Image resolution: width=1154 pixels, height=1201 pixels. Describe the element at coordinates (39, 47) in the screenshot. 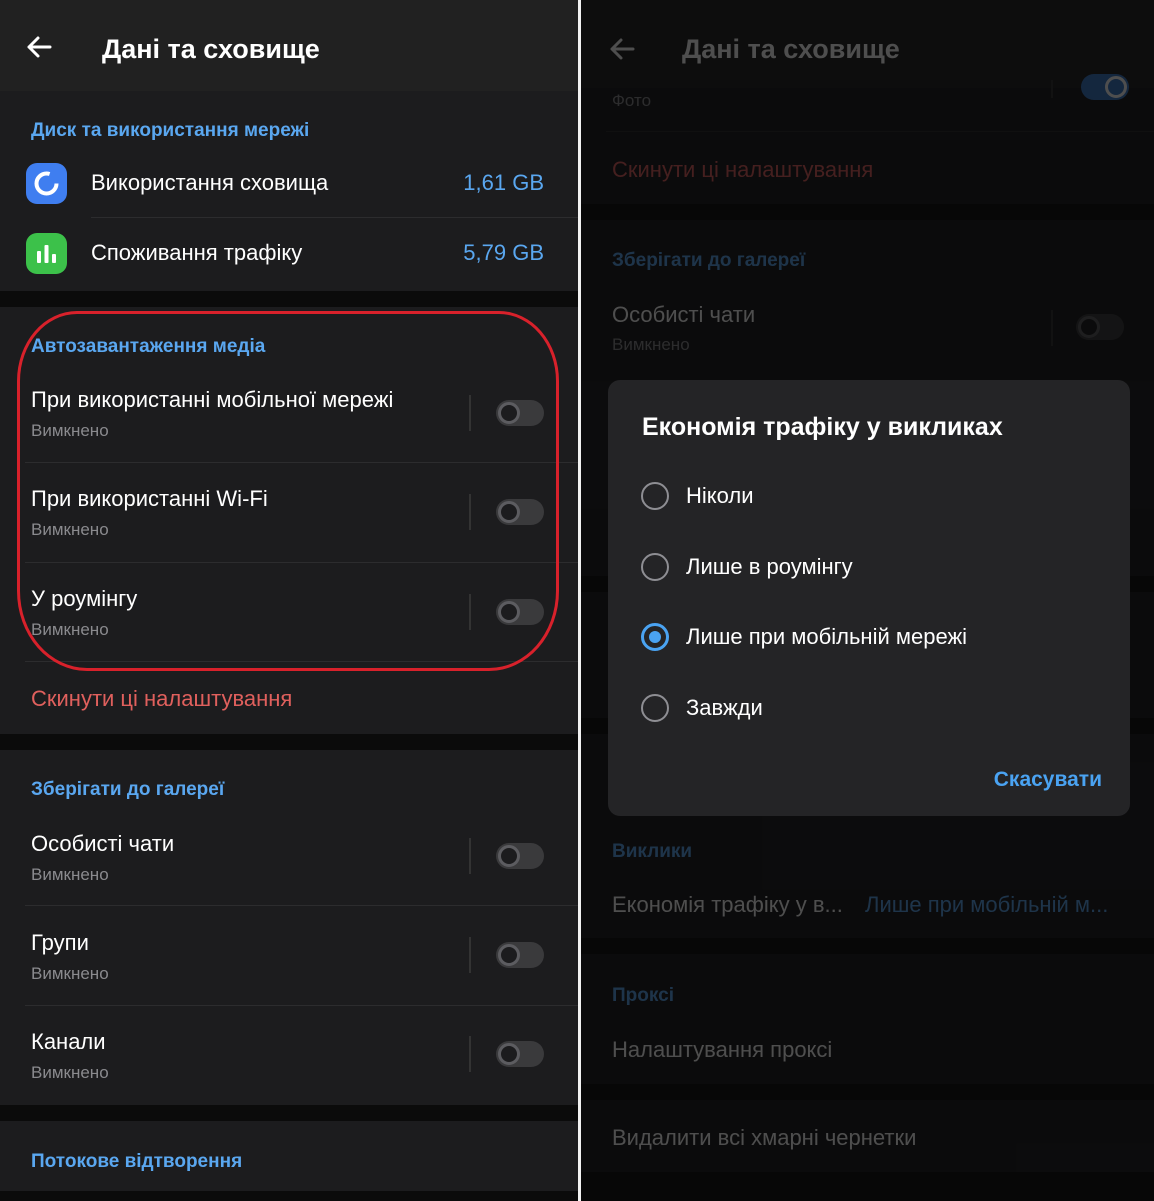

I see `back-arrow-icon` at that location.